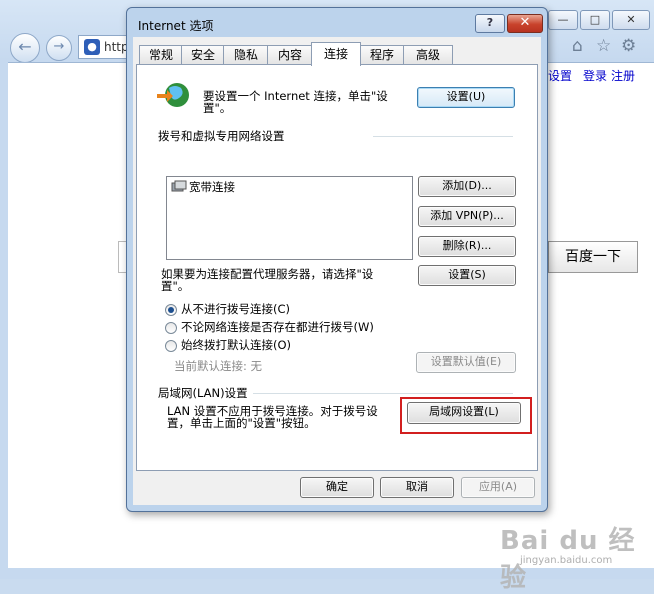 This screenshot has height=594, width=654. Describe the element at coordinates (498, 487) in the screenshot. I see `apply-button: 应用(A)` at that location.